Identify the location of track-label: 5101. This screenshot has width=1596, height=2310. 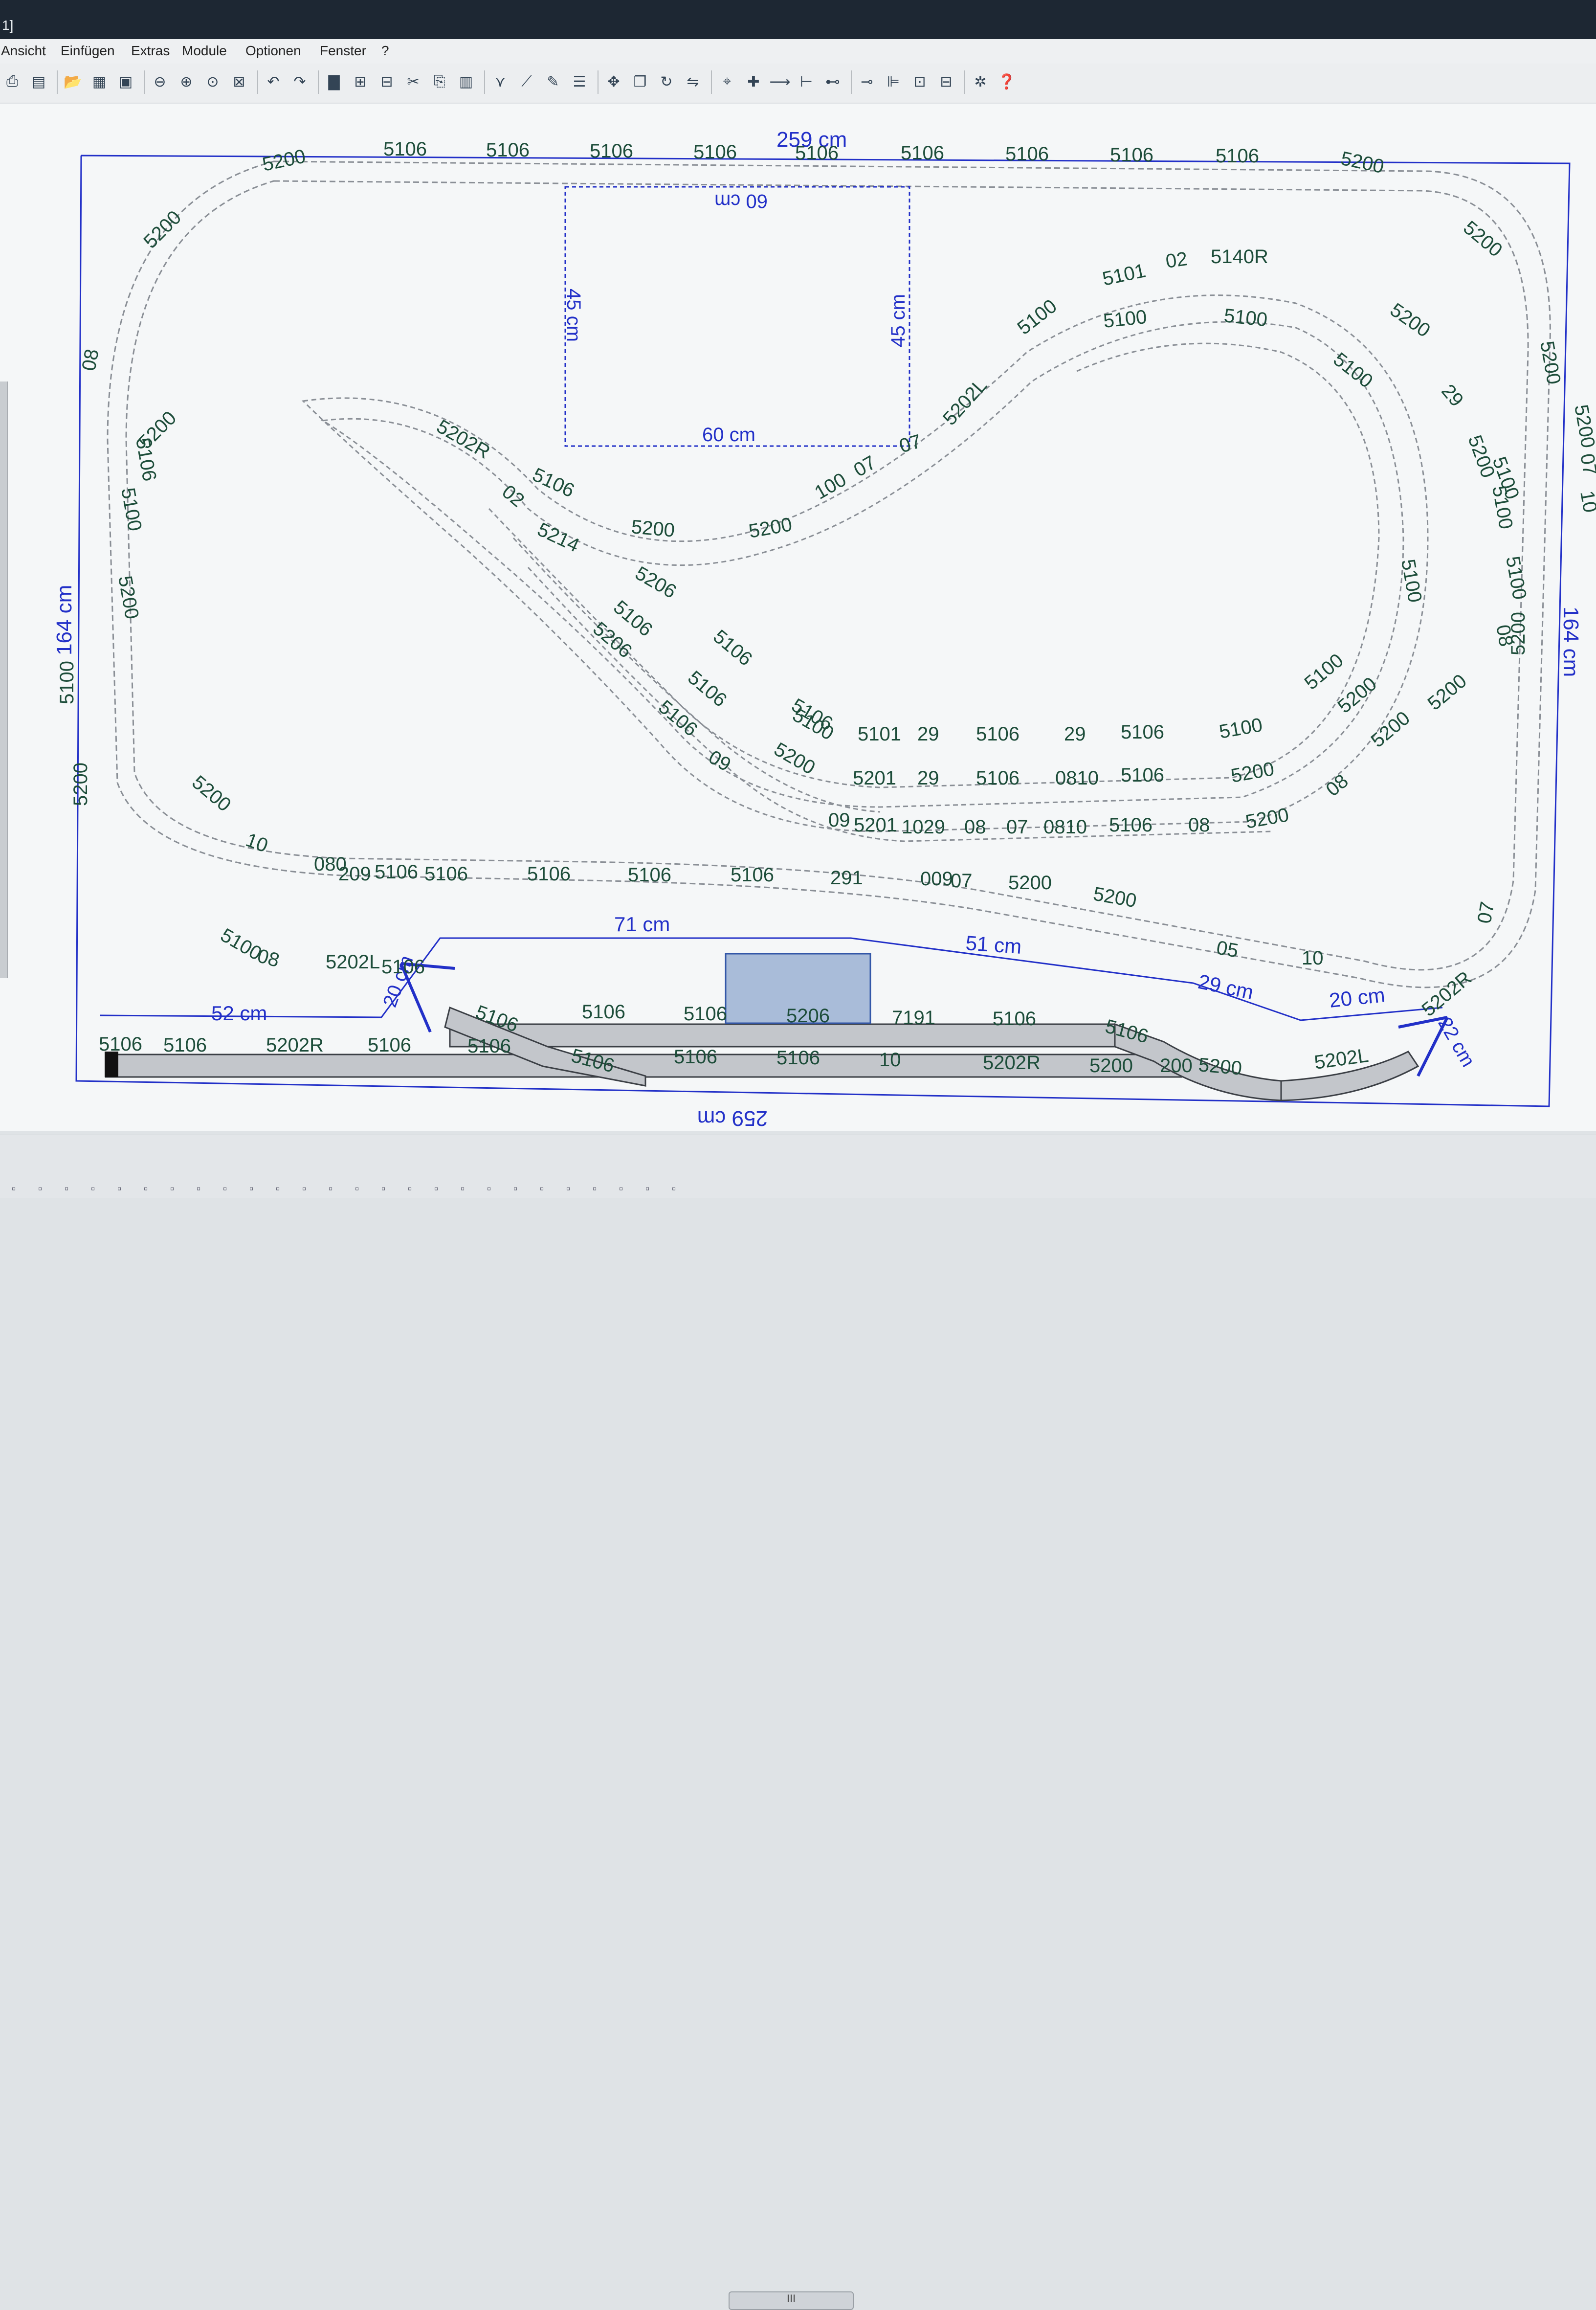
(879, 734).